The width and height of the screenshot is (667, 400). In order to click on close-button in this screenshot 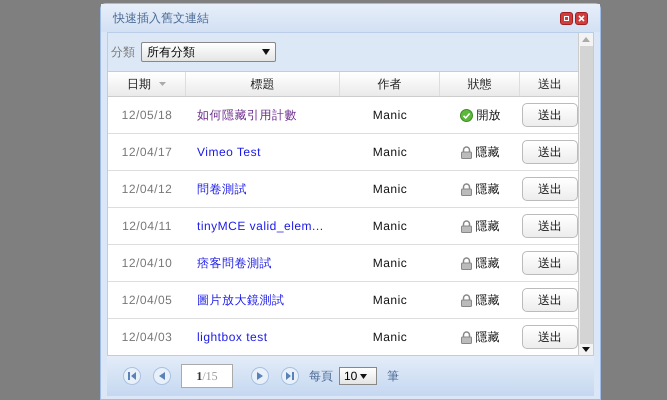, I will do `click(581, 18)`.